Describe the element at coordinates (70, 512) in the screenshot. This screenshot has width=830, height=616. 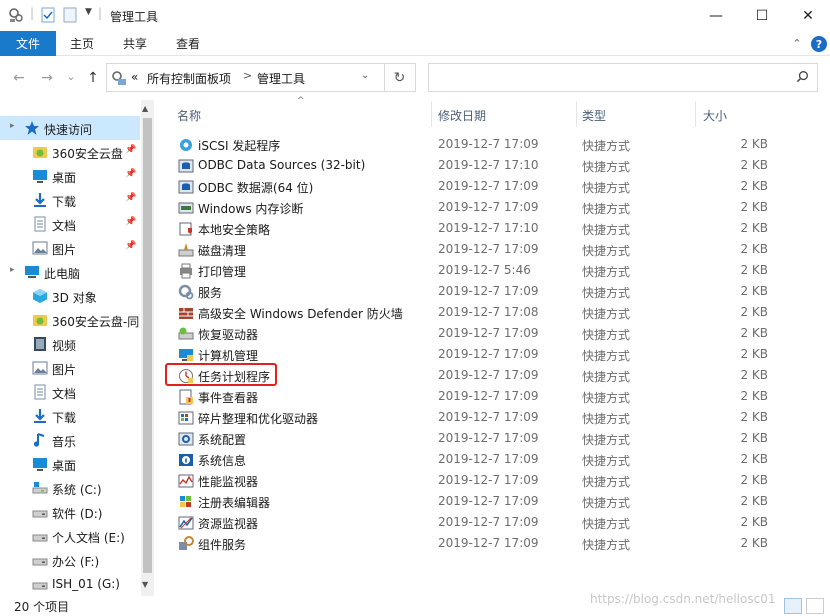
I see `sidebar-item: 软件 (D:)` at that location.